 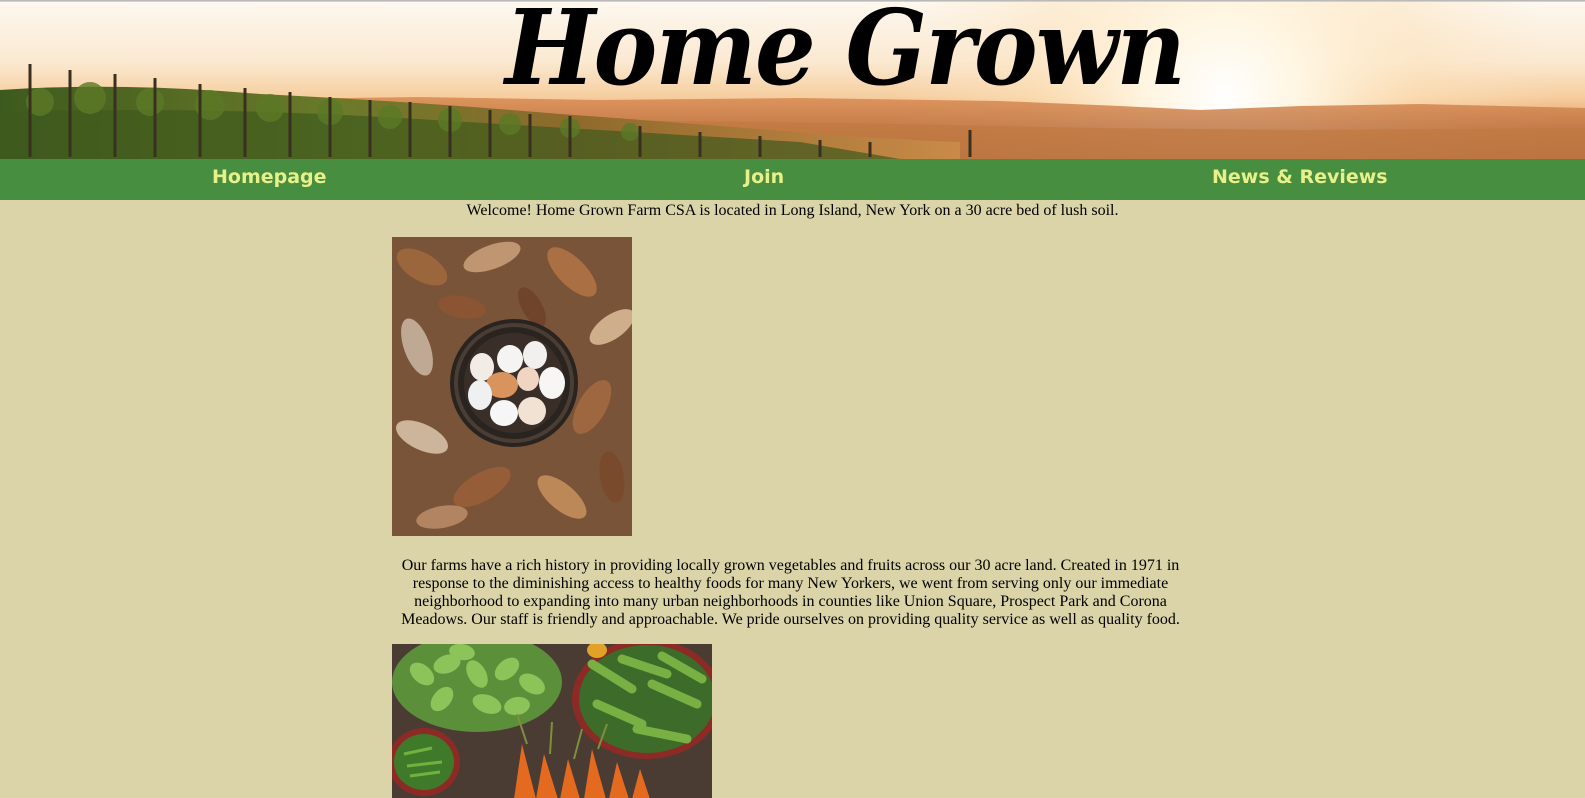 What do you see at coordinates (792, 179) in the screenshot?
I see `main-nav: Homepage Join News & Reviews` at bounding box center [792, 179].